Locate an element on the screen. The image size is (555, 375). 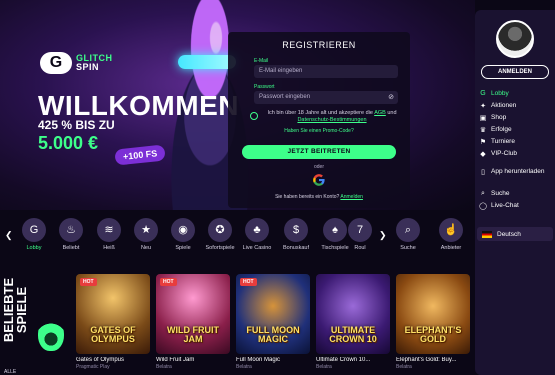
category-search: ⌕ Suche is located at coordinates (408, 234).